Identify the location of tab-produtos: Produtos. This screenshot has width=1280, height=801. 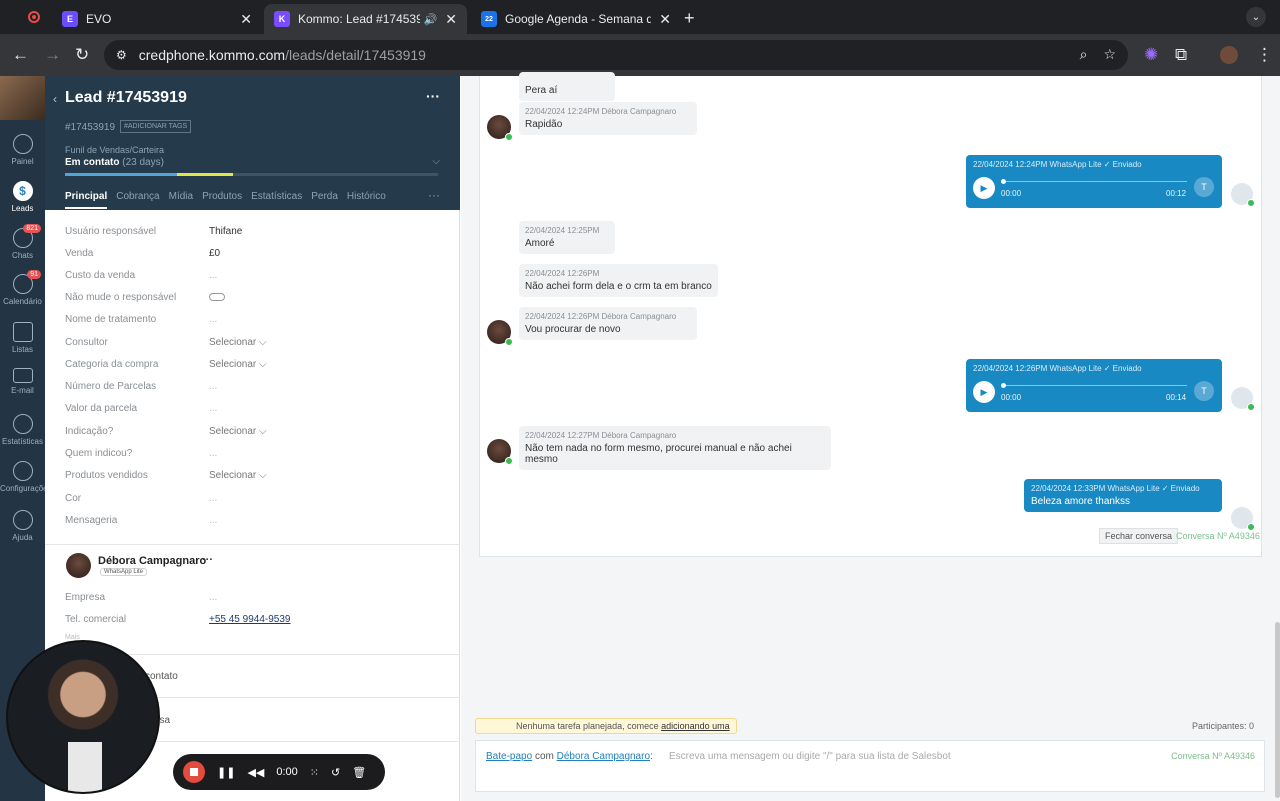
(222, 200).